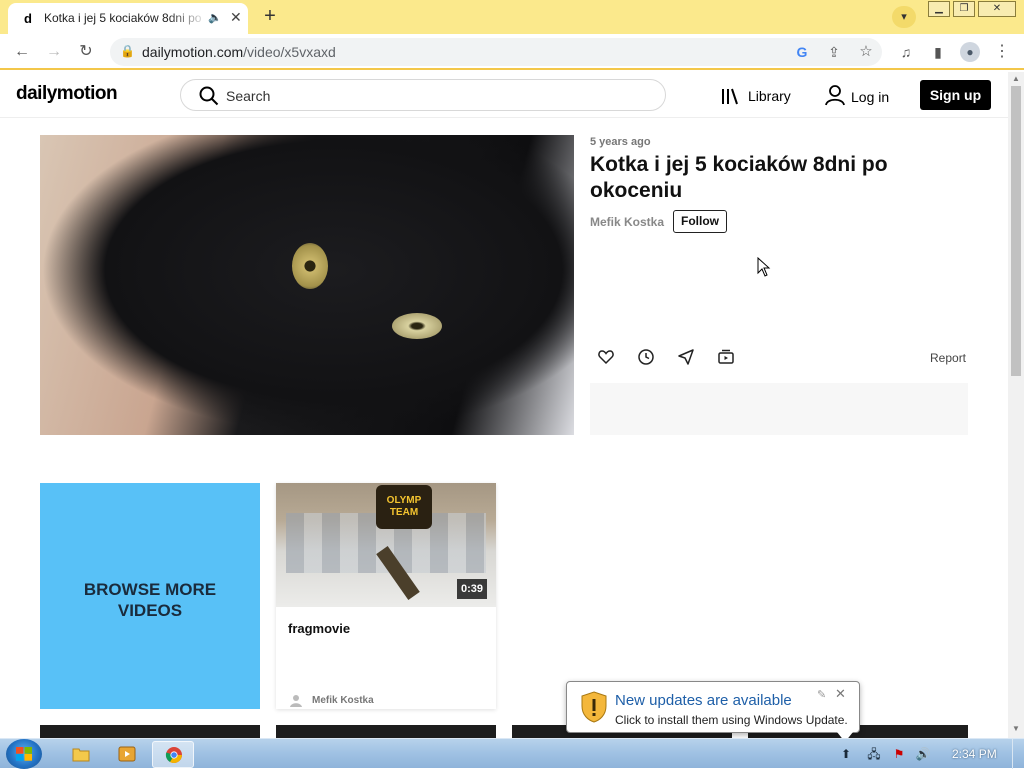 This screenshot has width=1024, height=769. What do you see at coordinates (874, 754) in the screenshot?
I see `network-tray-icon: 🖧` at bounding box center [874, 754].